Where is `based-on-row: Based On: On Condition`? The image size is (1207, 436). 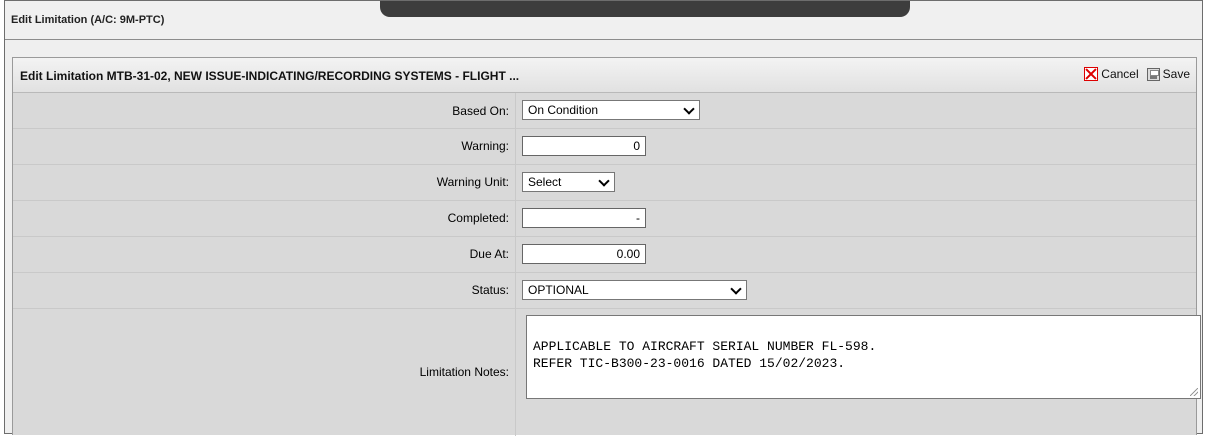
based-on-row: Based On: On Condition is located at coordinates (604, 111).